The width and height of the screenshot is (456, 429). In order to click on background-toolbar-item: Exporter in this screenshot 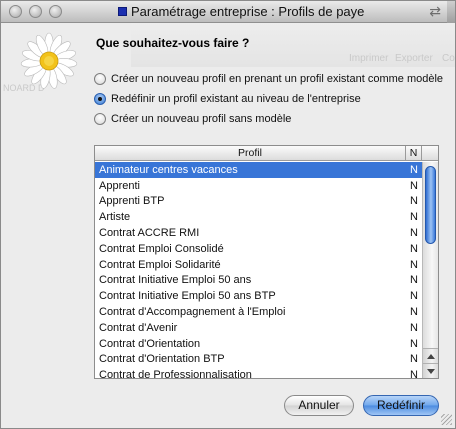, I will do `click(414, 58)`.